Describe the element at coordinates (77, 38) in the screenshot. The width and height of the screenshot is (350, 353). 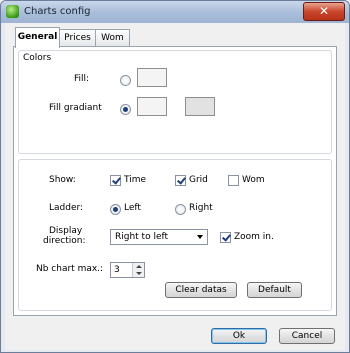
I see `tab-prices: Prices` at that location.